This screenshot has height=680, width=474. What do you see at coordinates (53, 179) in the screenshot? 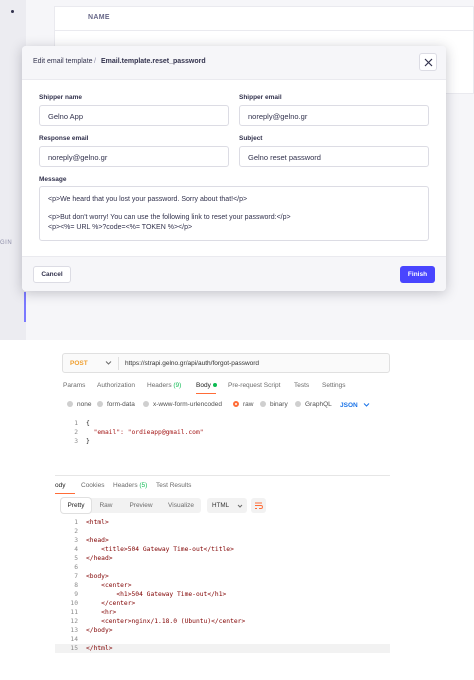
I see `message-label: Message` at bounding box center [53, 179].